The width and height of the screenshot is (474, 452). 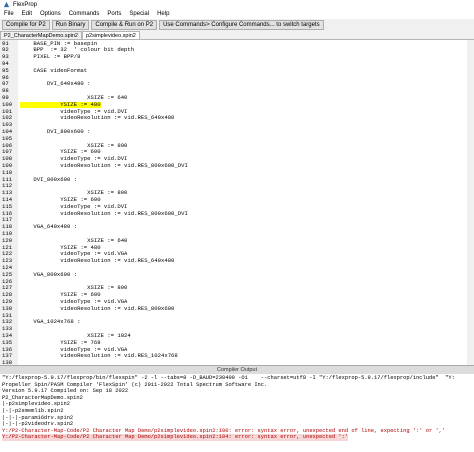 I want to click on menu-file: File, so click(x=9, y=14).